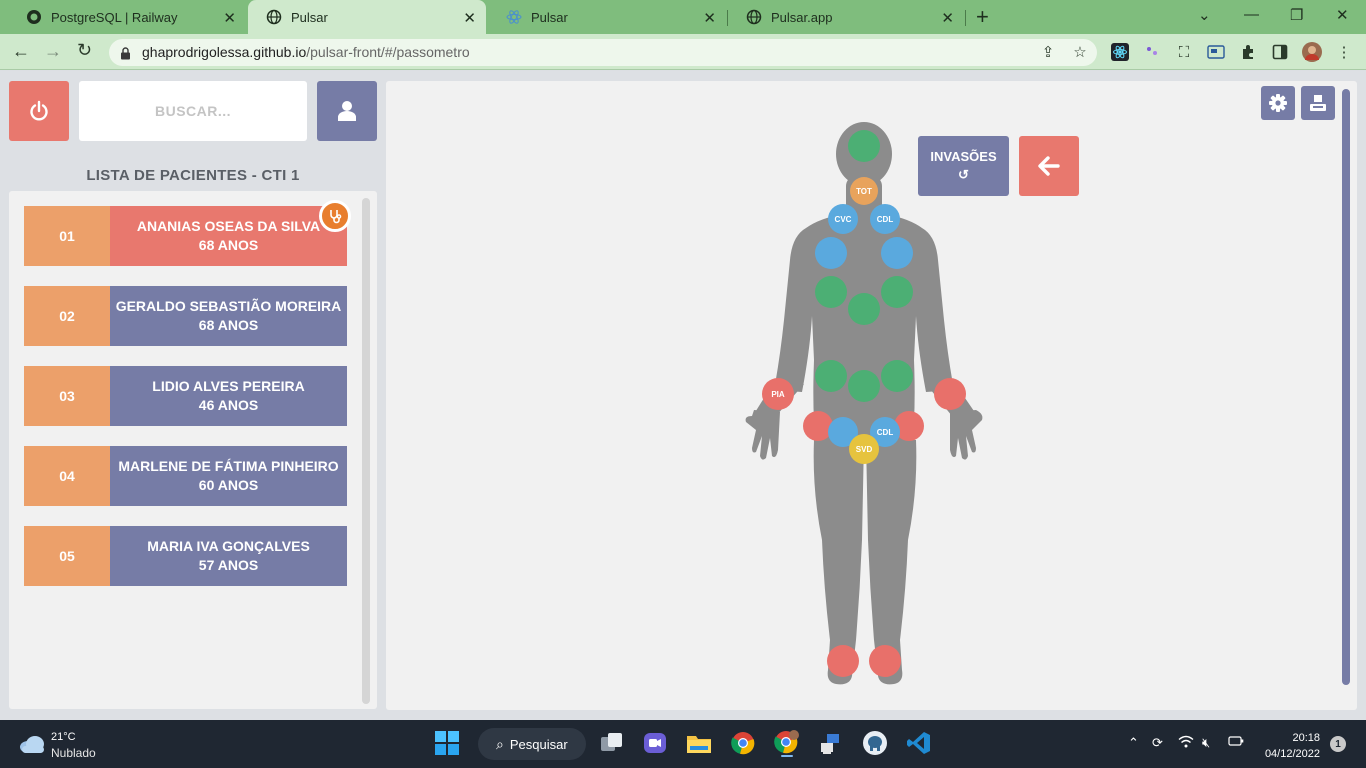  Describe the element at coordinates (1120, 52) in the screenshot. I see `react-devtools-icon` at that location.